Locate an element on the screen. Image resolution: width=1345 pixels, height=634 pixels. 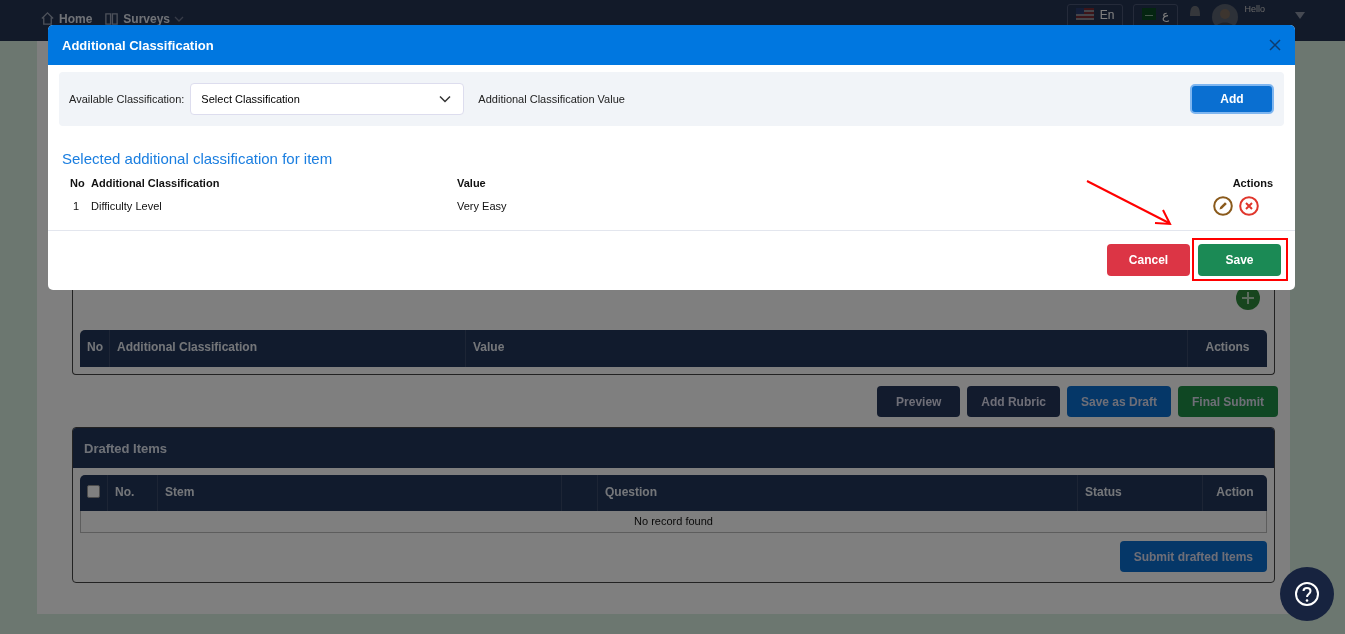
panel-title: Drafted Items is located at coordinates (126, 448).